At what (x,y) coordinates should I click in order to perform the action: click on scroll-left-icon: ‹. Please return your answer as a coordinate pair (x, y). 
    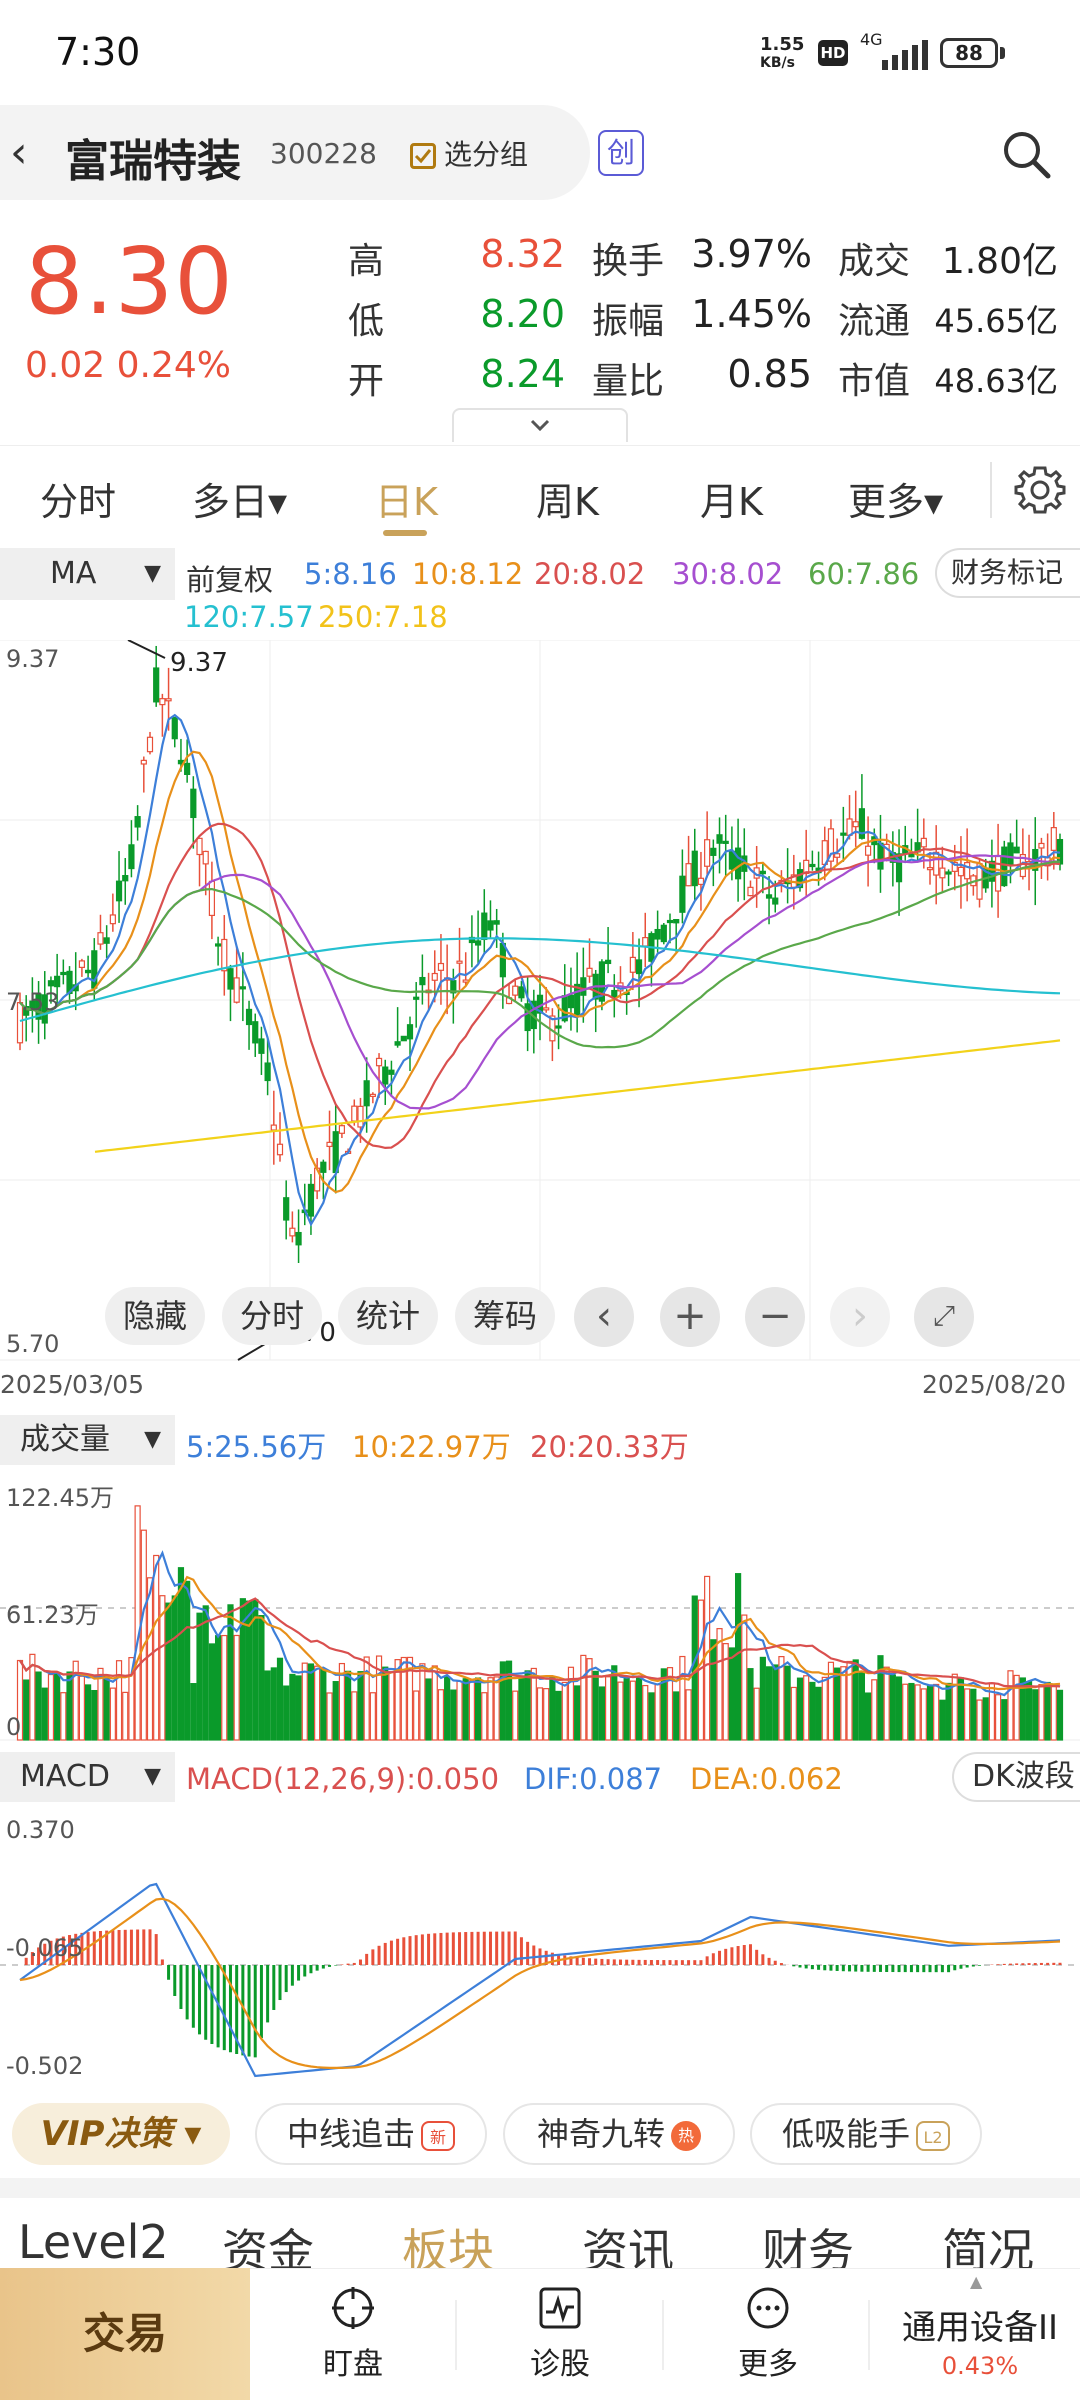
    Looking at the image, I should click on (604, 1317).